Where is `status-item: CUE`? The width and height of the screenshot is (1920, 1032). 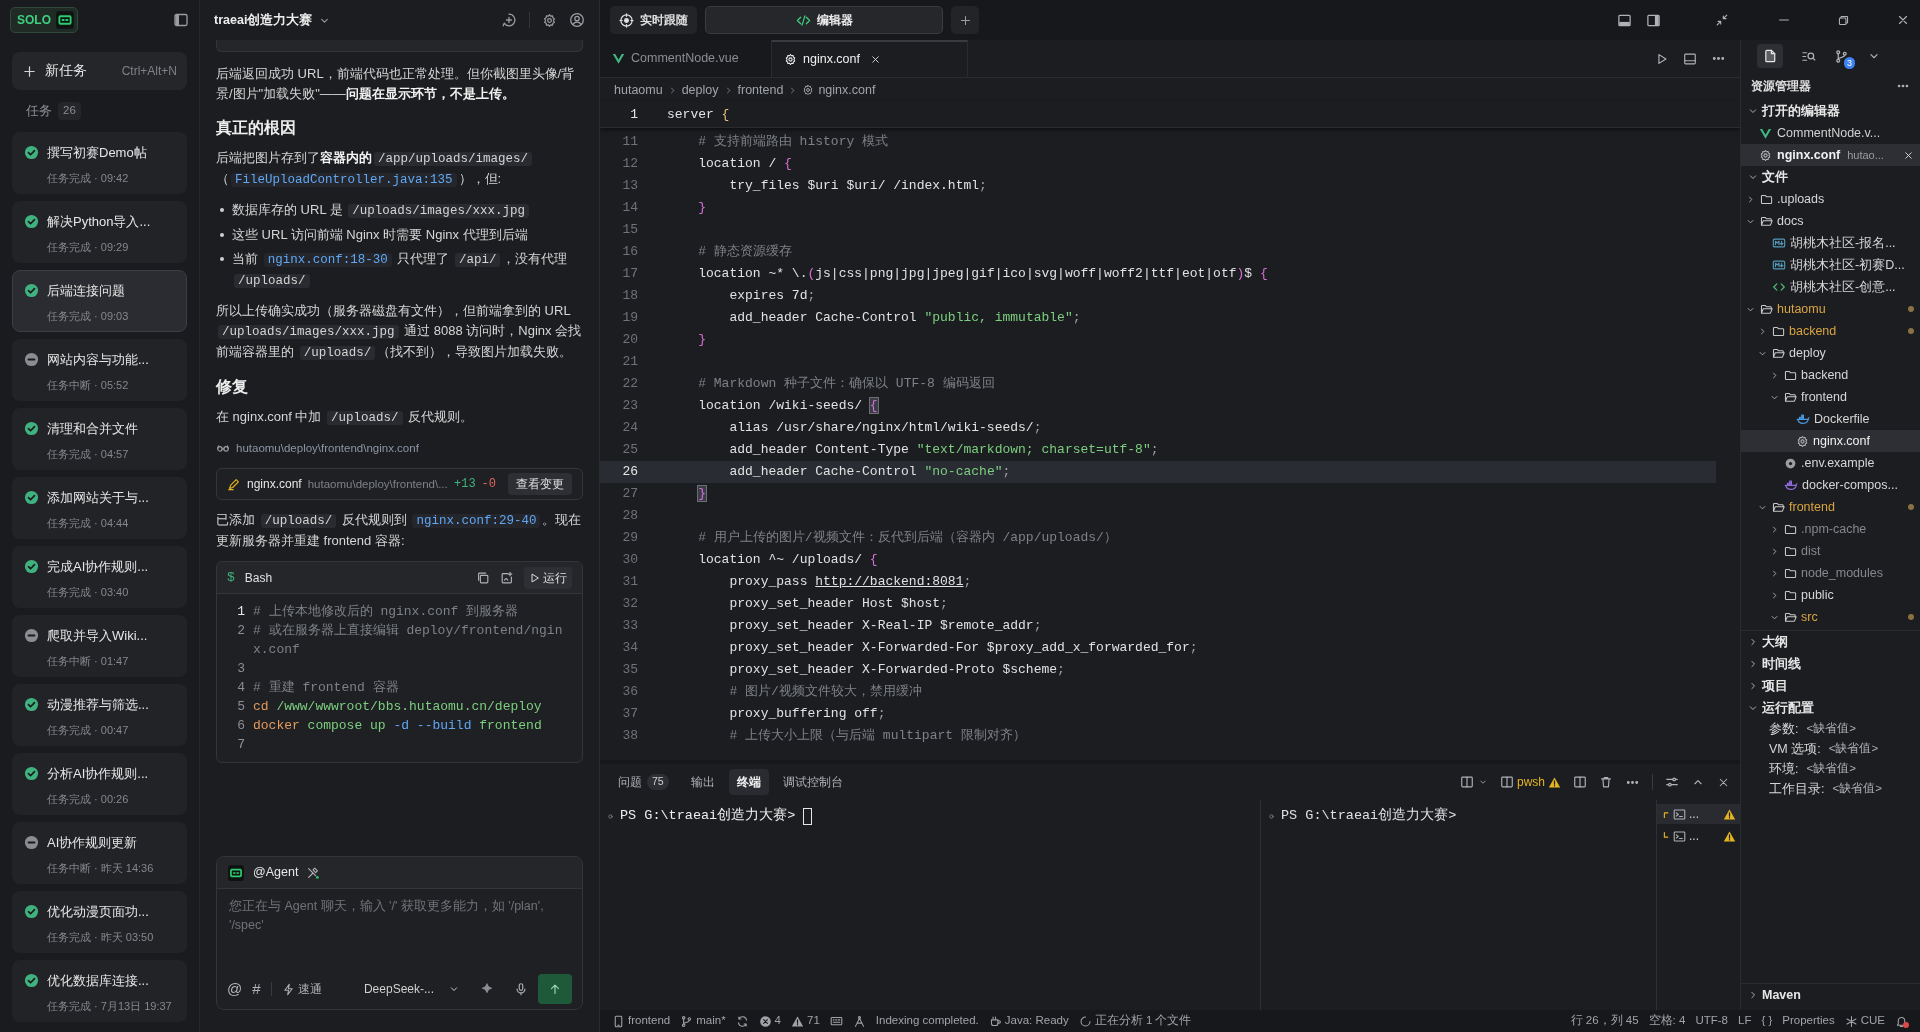 status-item: CUE is located at coordinates (1872, 1021).